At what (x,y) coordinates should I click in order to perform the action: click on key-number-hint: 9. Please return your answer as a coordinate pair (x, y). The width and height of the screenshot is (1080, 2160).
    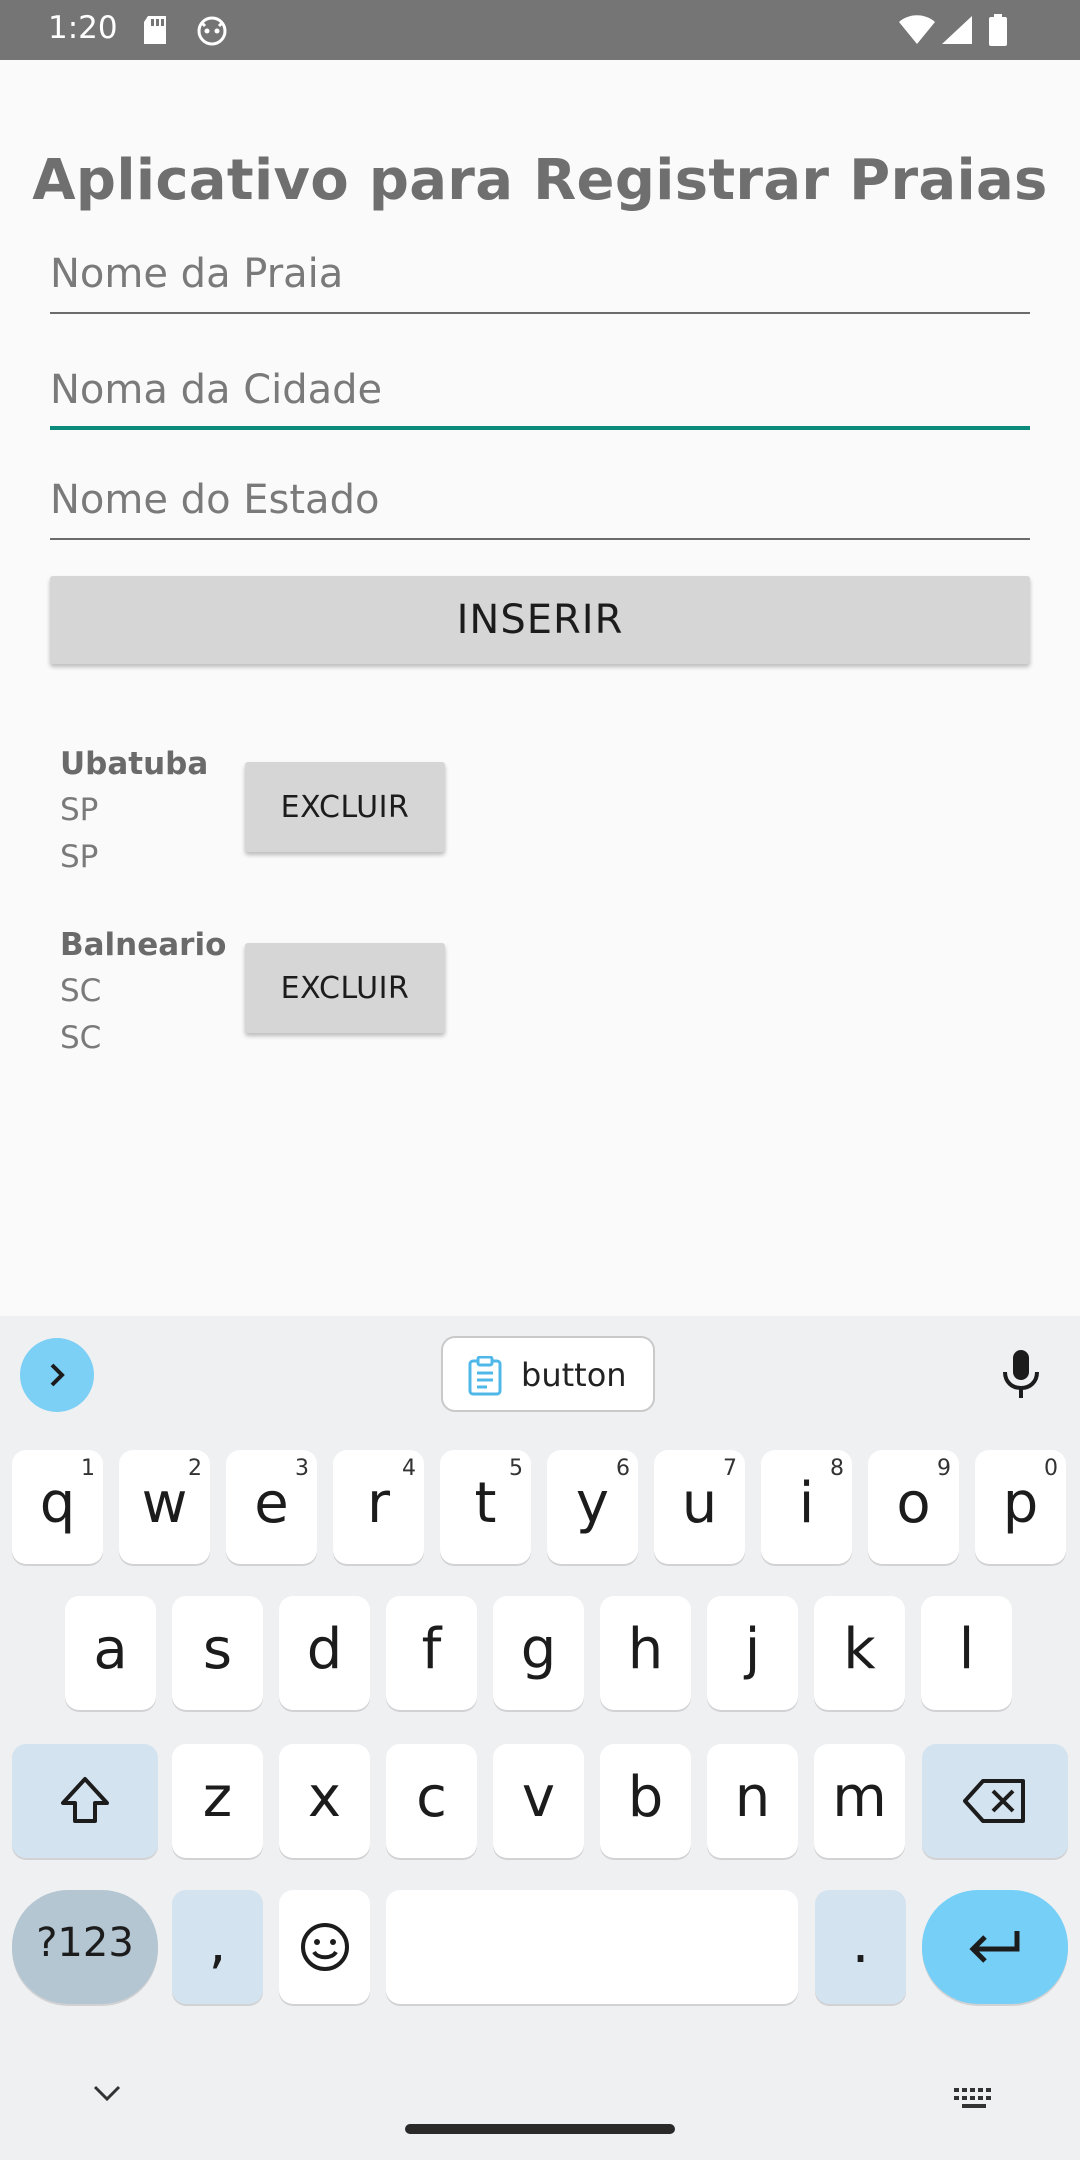
    Looking at the image, I should click on (944, 1468).